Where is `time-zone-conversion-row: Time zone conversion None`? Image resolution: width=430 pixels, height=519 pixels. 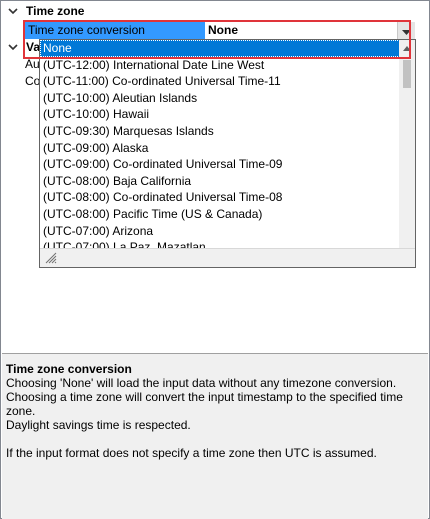 time-zone-conversion-row: Time zone conversion None is located at coordinates (220, 30).